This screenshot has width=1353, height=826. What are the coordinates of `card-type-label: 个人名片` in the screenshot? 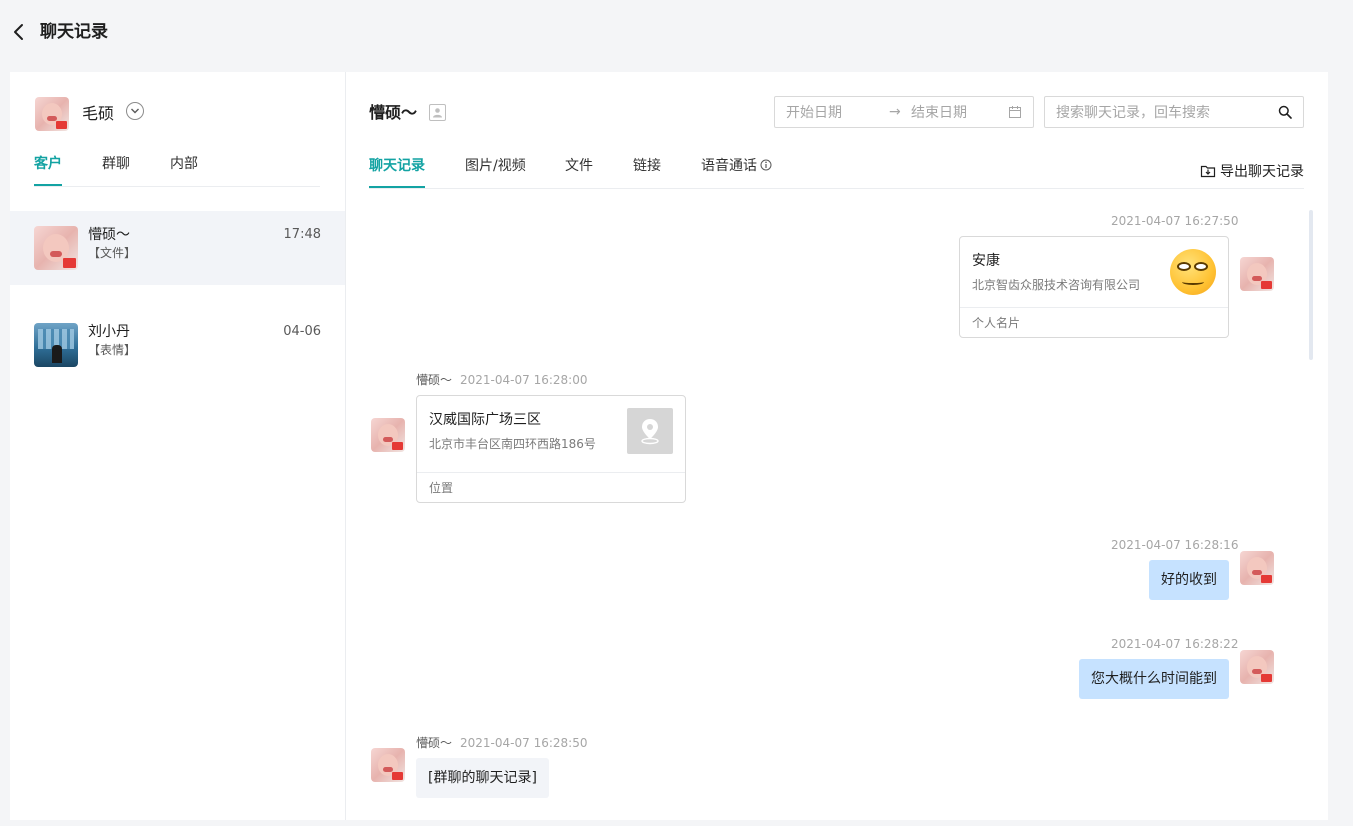 It's located at (996, 323).